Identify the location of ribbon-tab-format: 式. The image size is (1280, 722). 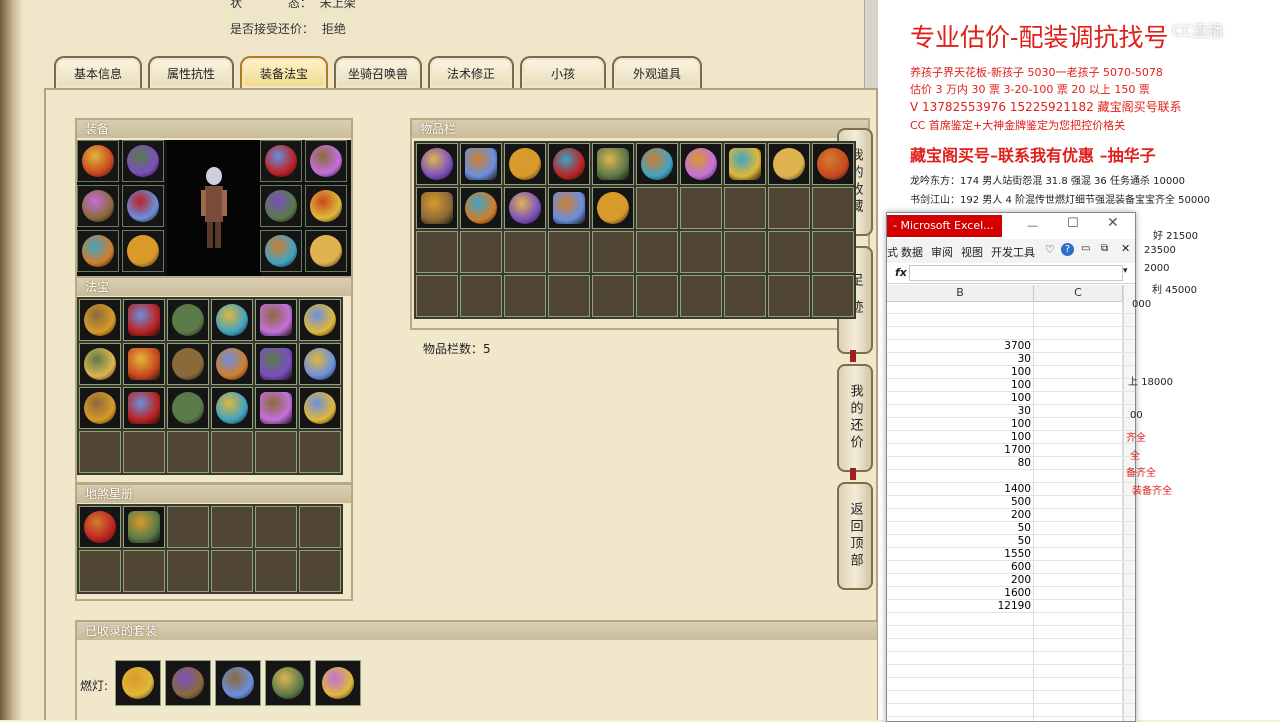
(892, 252).